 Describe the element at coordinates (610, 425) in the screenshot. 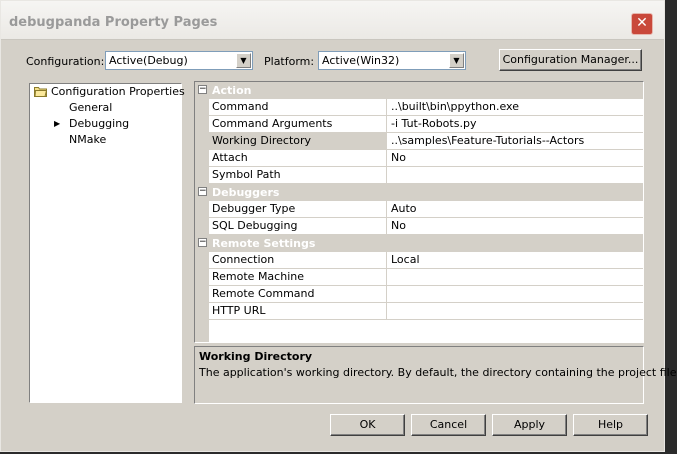

I see `help-button: Help` at that location.